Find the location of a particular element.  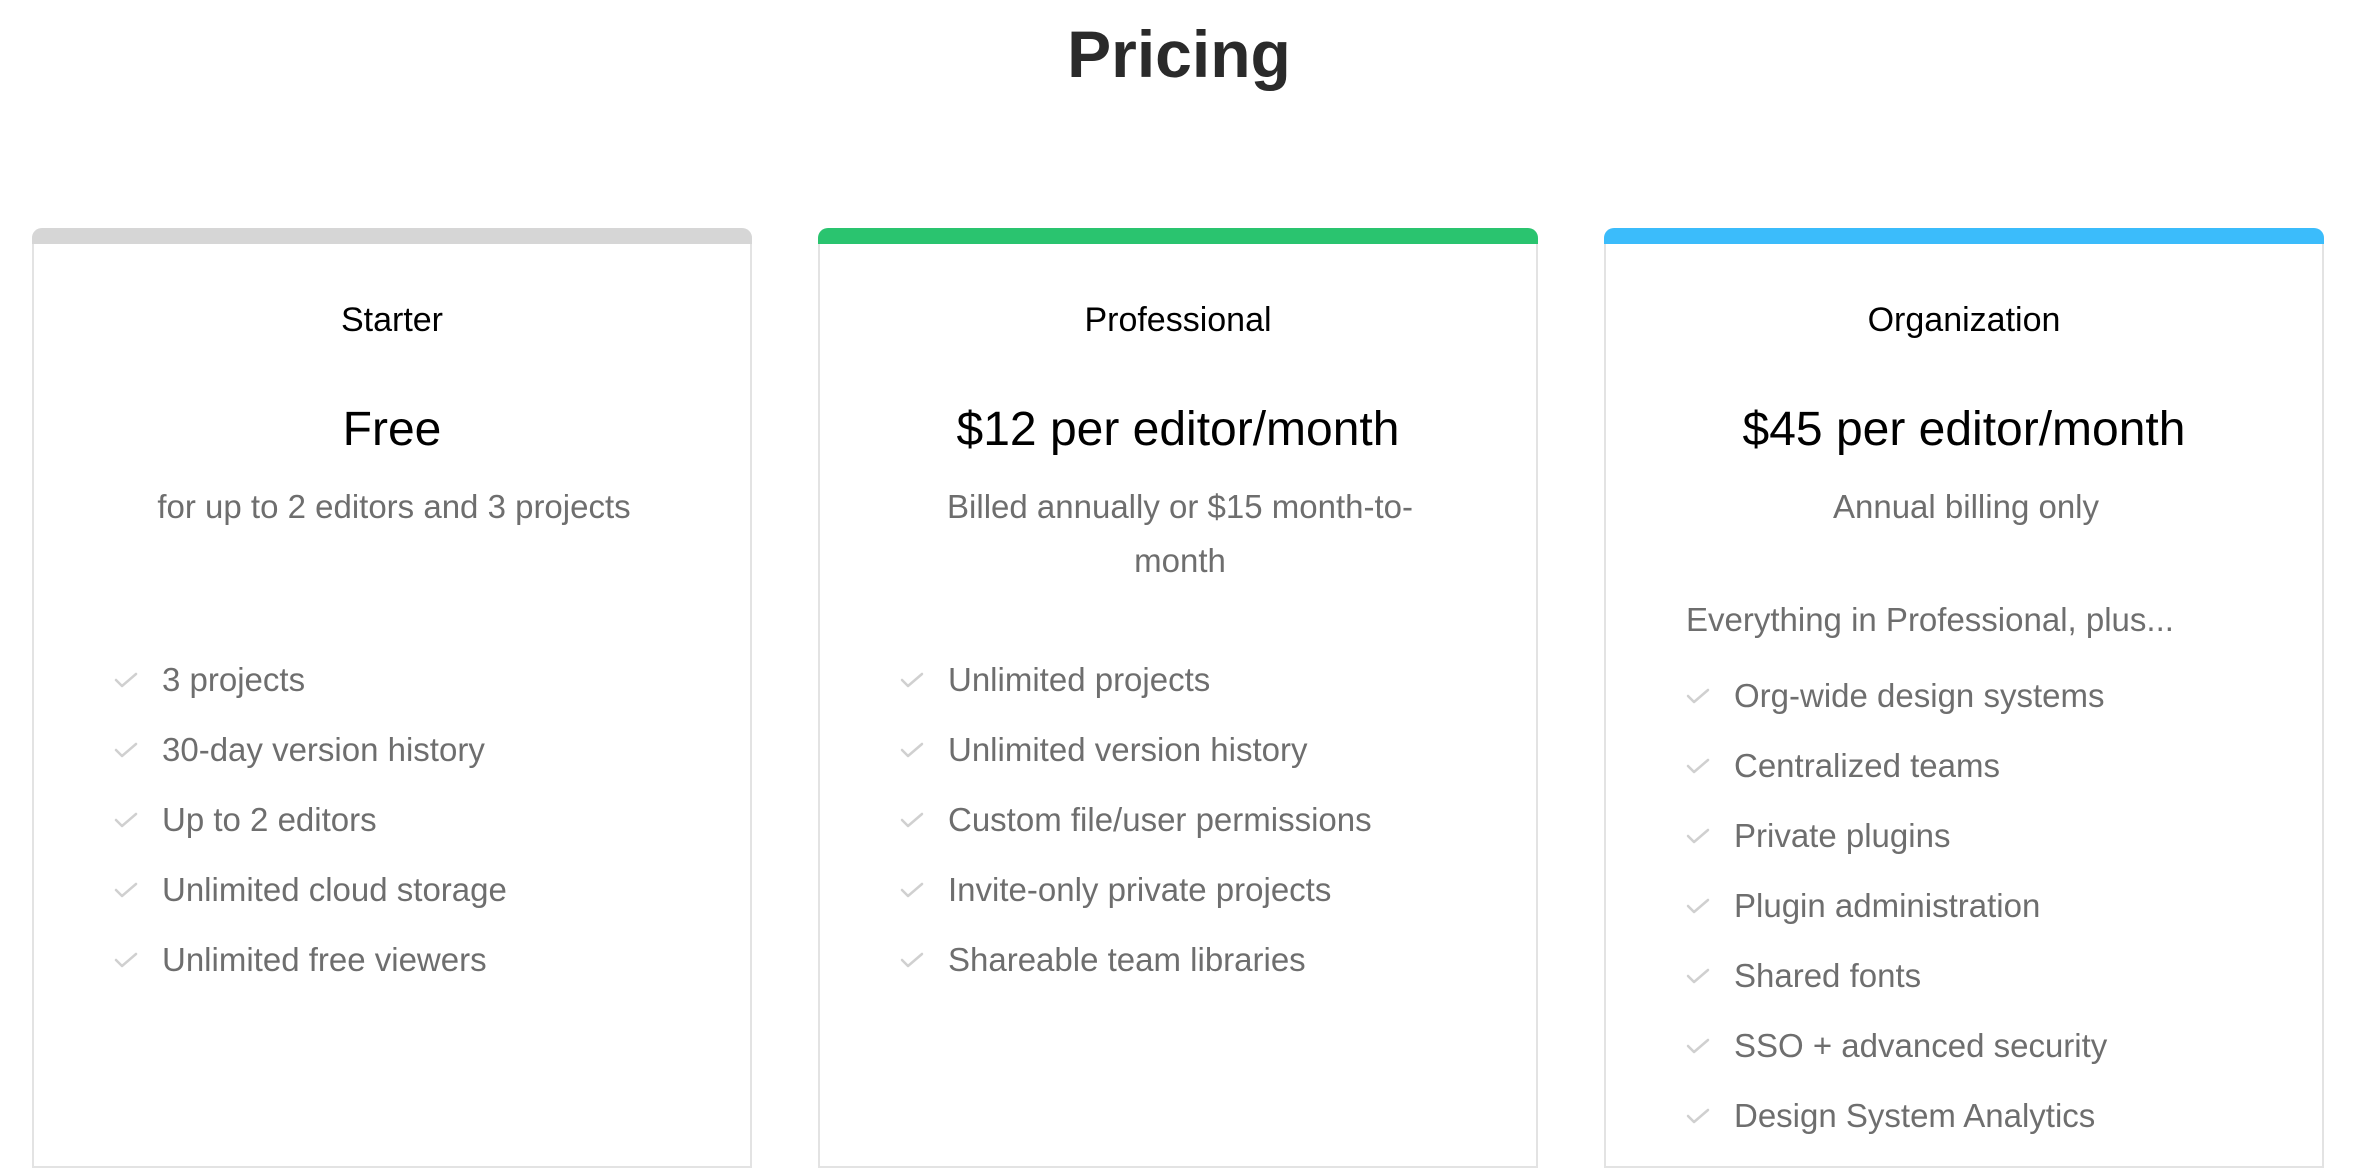

plan-price: Free is located at coordinates (392, 429).